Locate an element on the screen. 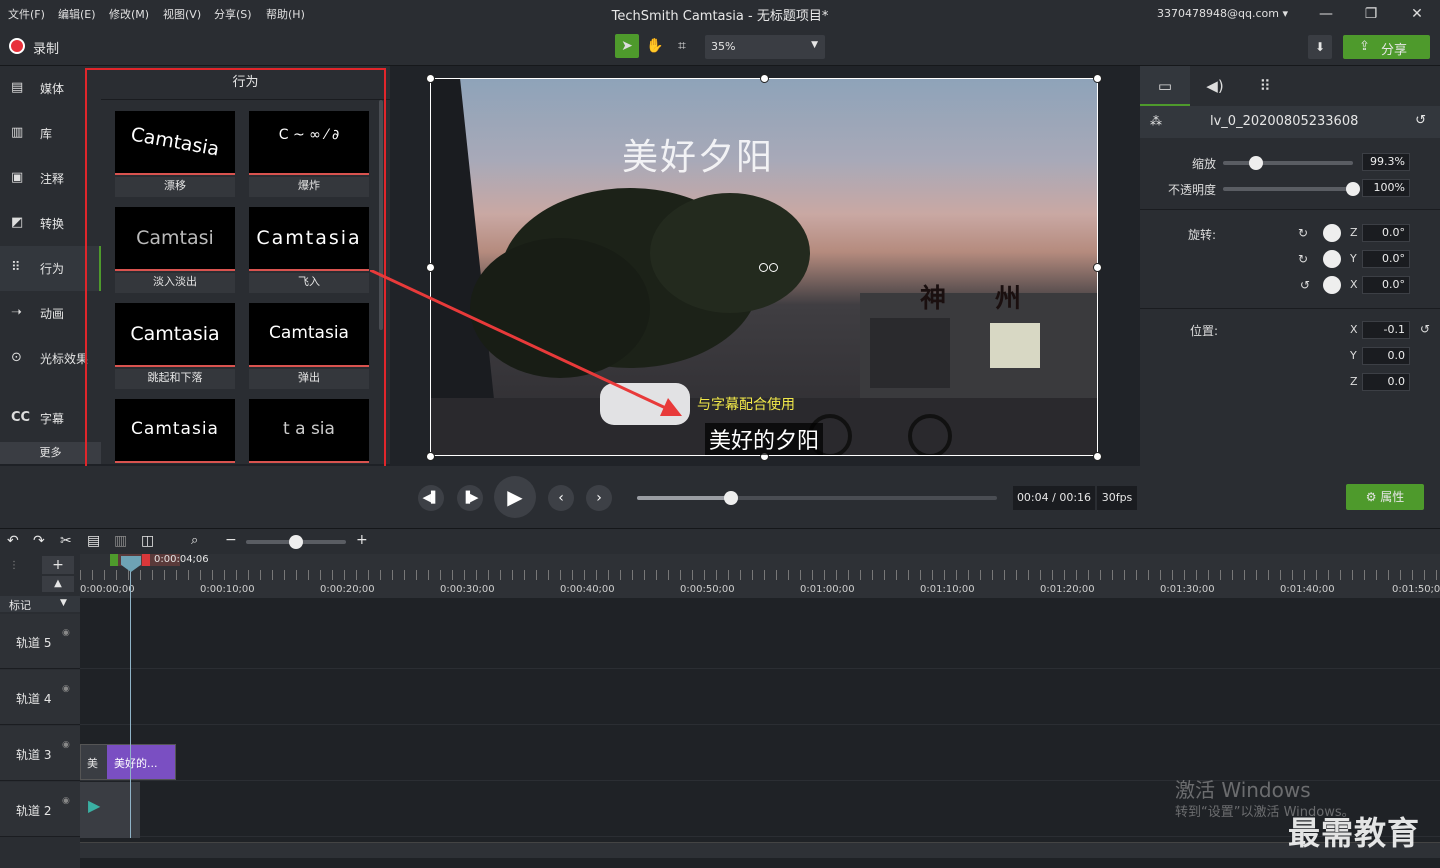  rotate-x-icon: ↺ is located at coordinates (1305, 285).